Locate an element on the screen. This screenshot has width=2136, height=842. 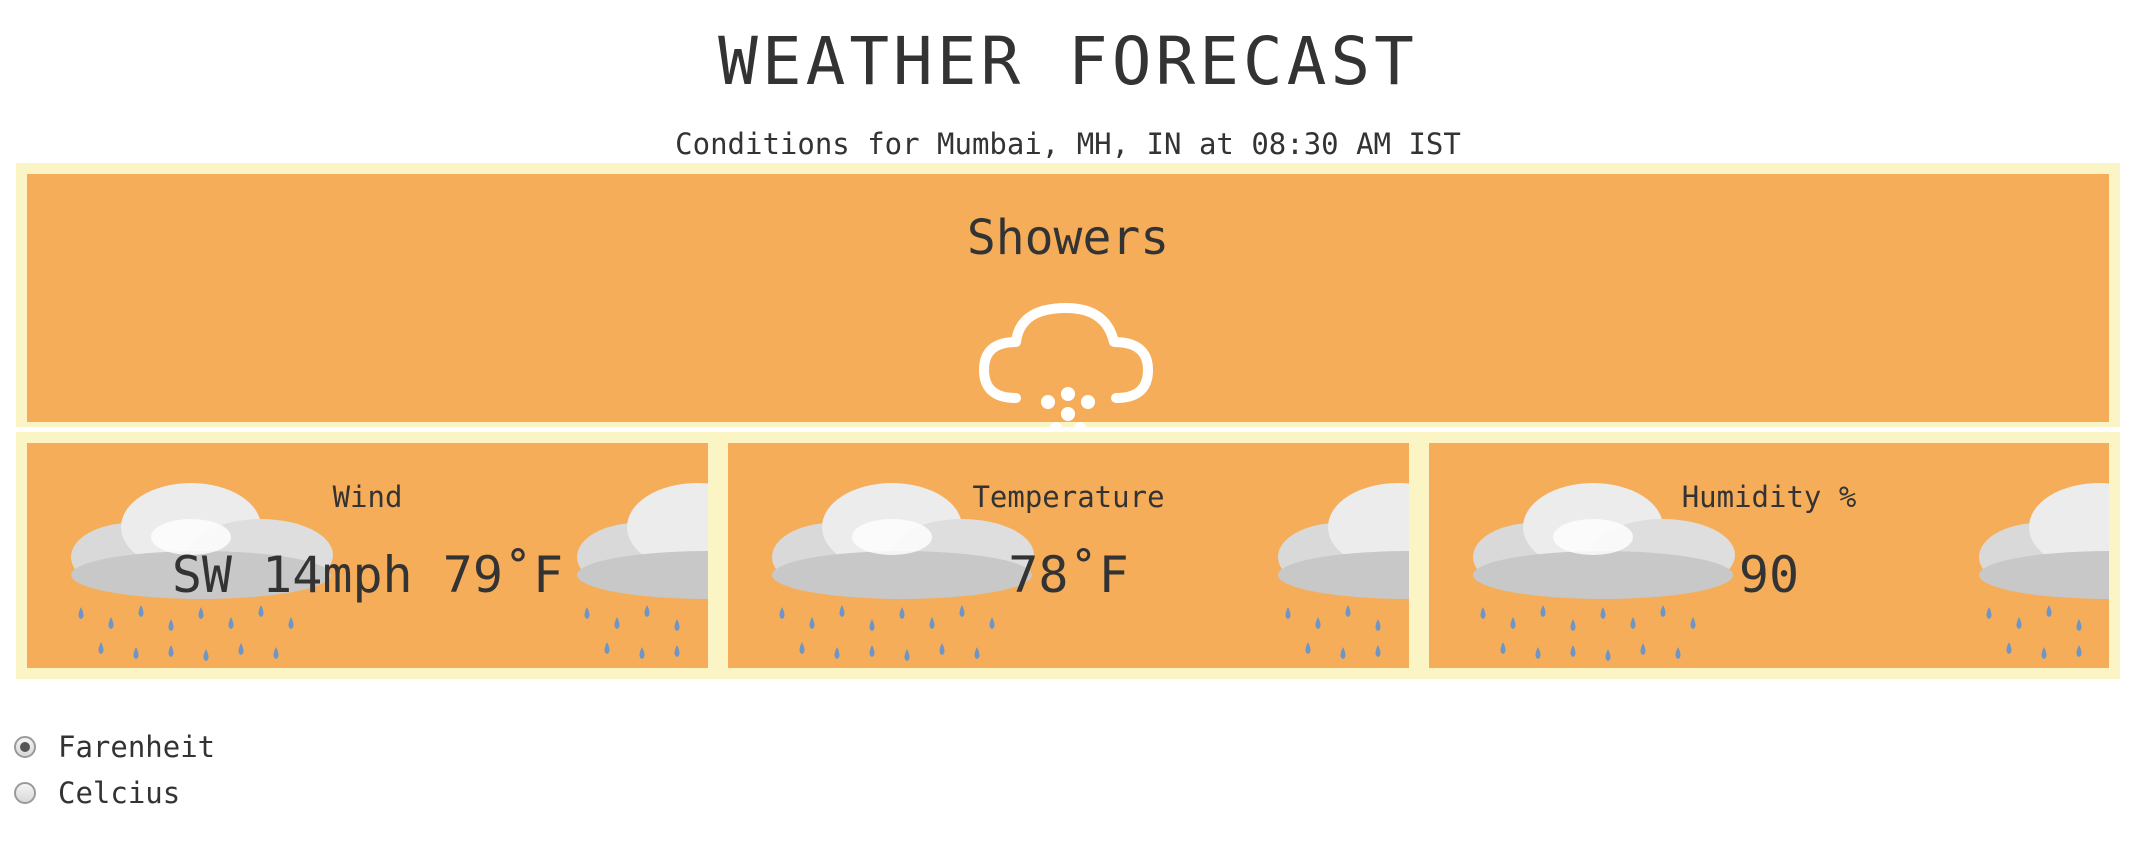
humidity-card-body: Humidity % 90 is located at coordinates (1769, 555).